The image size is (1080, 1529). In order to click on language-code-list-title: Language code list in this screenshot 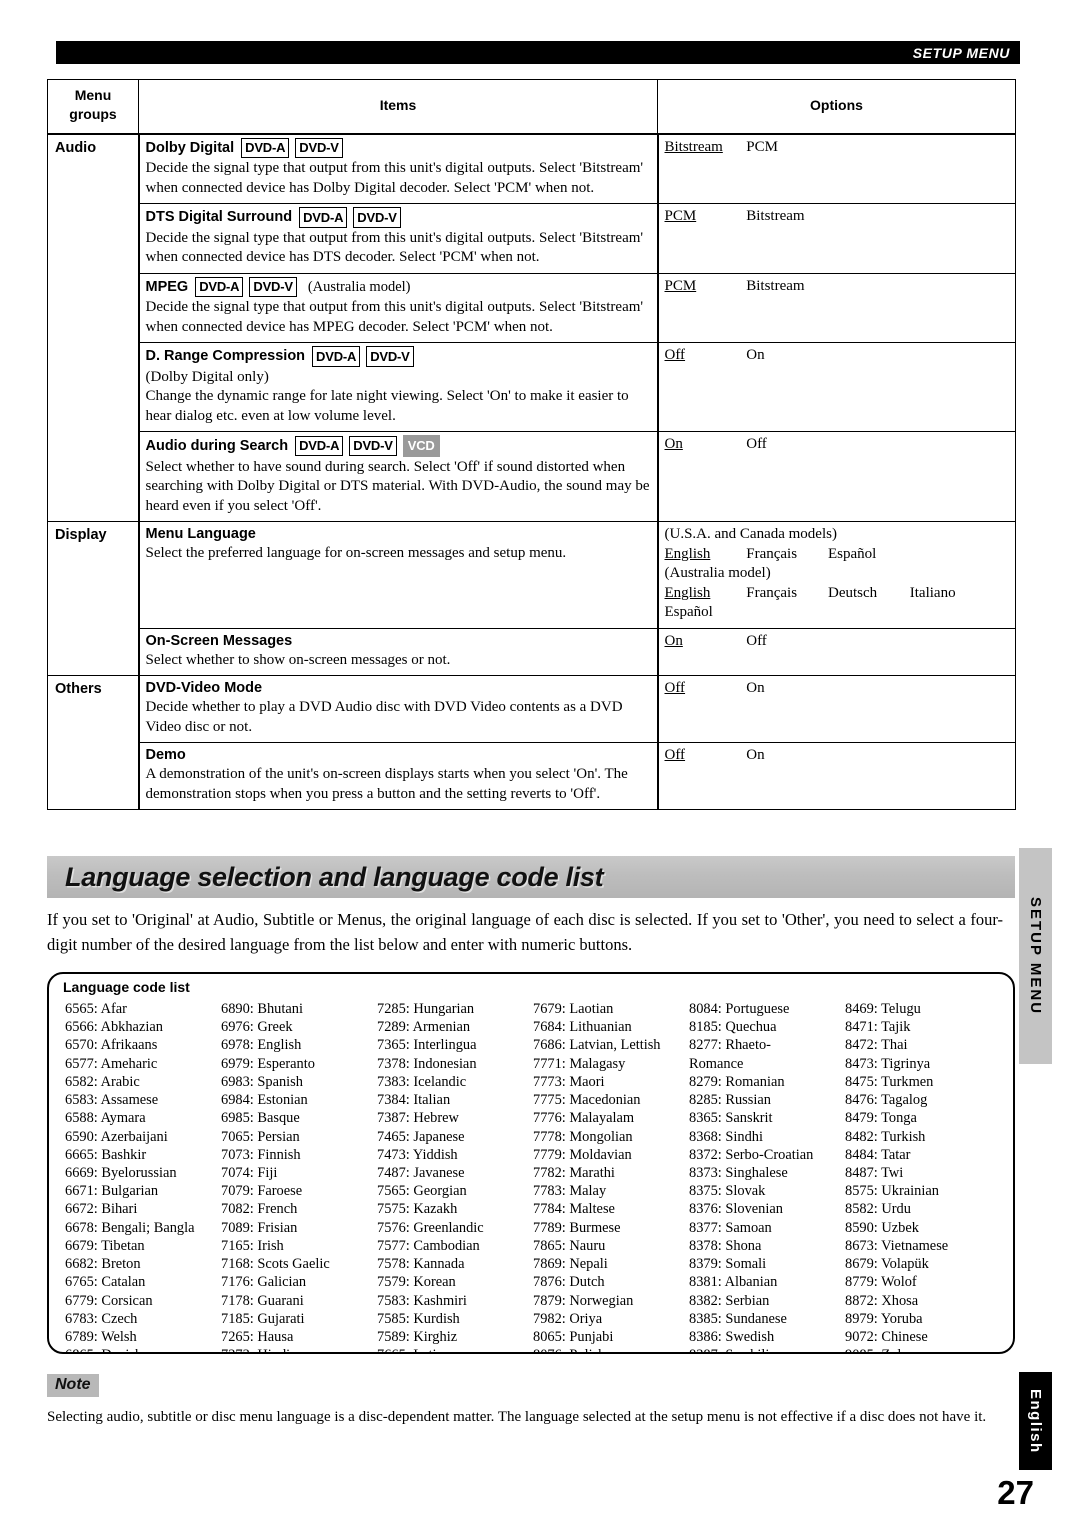, I will do `click(126, 987)`.